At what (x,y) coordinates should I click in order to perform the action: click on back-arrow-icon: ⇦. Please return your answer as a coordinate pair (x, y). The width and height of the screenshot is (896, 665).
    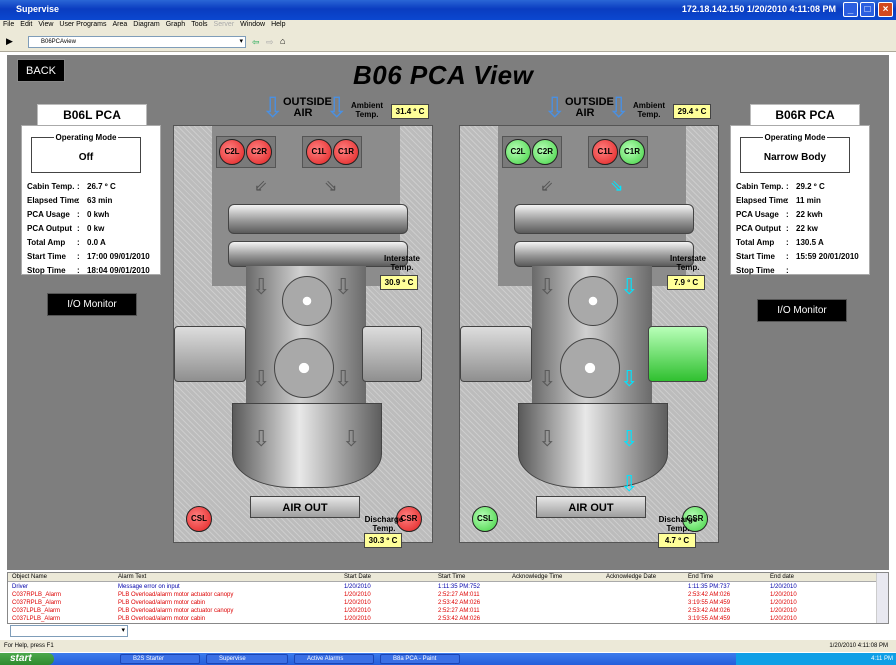
    Looking at the image, I should click on (256, 42).